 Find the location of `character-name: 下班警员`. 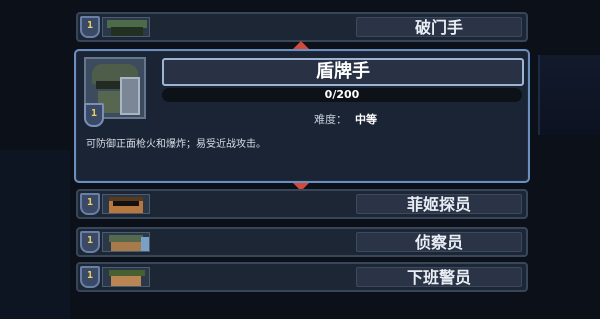

character-name: 下班警员 is located at coordinates (439, 277).